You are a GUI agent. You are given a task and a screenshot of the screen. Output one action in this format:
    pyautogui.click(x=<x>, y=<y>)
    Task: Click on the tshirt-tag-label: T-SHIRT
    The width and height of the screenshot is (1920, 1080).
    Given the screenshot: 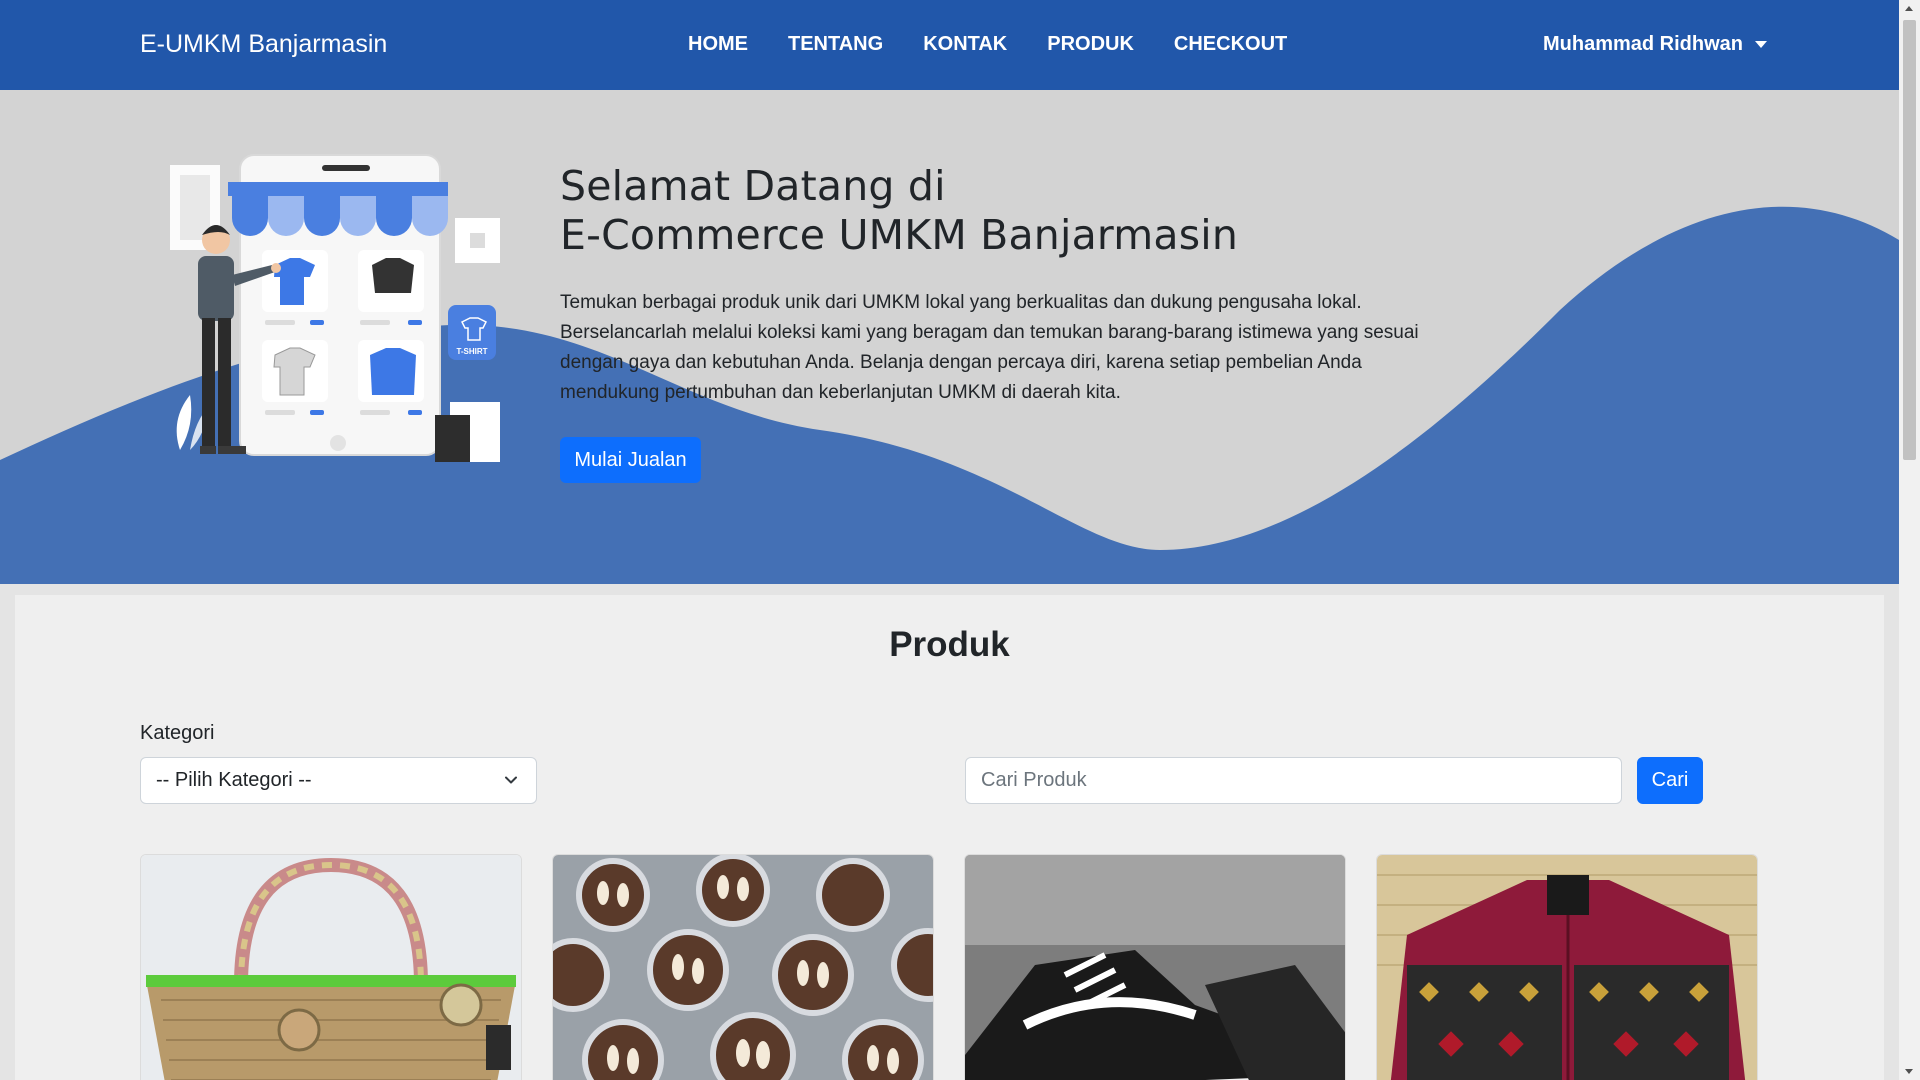 What is the action you would take?
    pyautogui.click(x=471, y=351)
    